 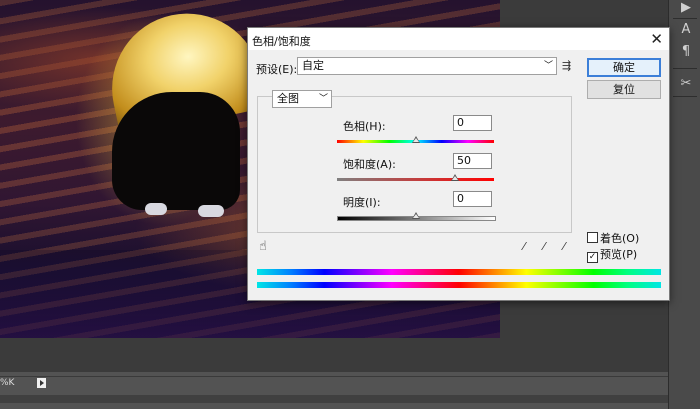 What do you see at coordinates (566, 65) in the screenshot?
I see `preset-options-icon: ⇶` at bounding box center [566, 65].